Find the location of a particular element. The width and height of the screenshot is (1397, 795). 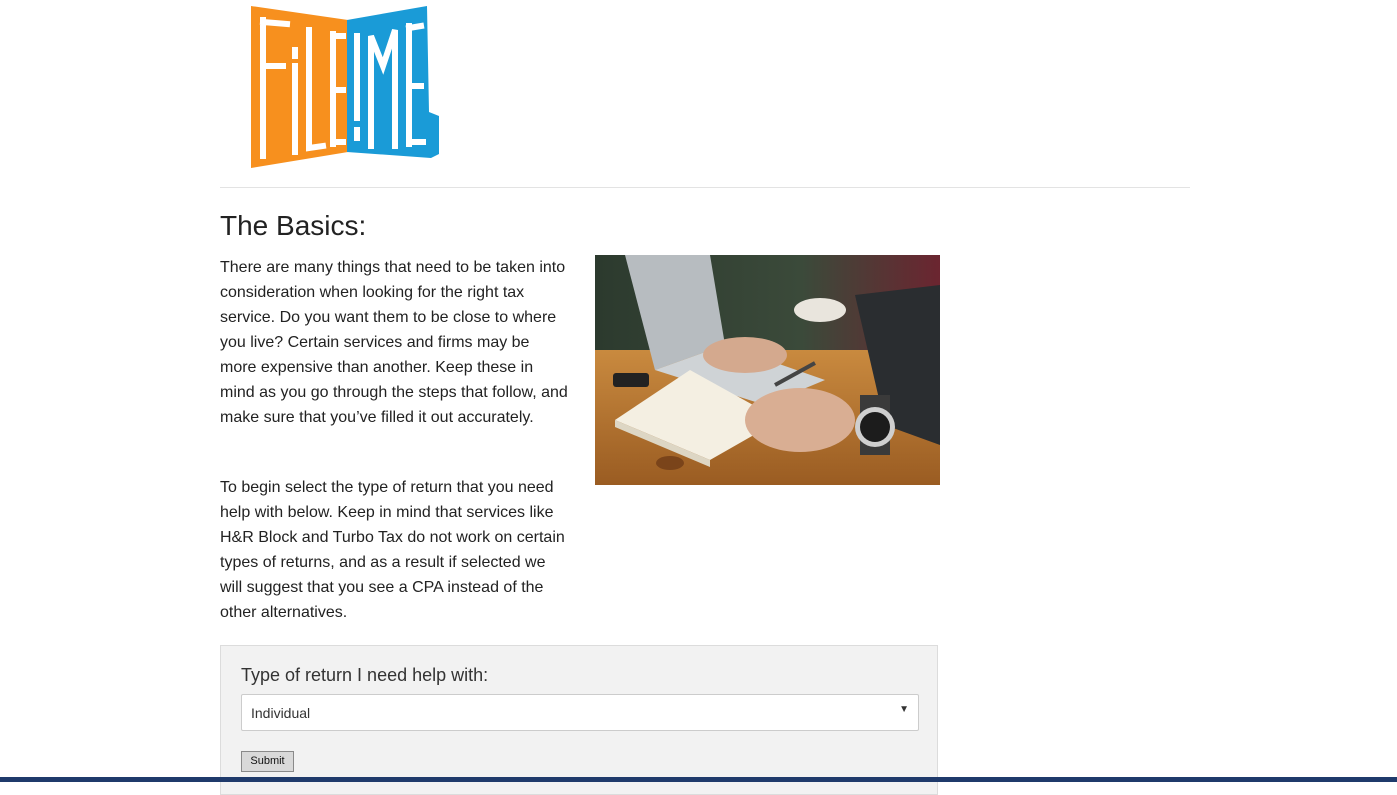

return-type-label: Type of return I need help with: is located at coordinates (365, 675).